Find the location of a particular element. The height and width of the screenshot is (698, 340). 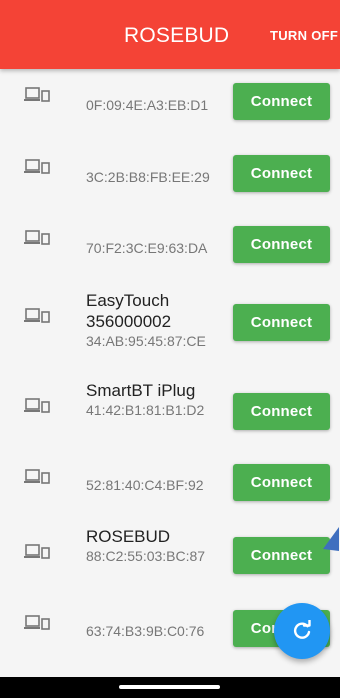

home-indicator is located at coordinates (169, 687).